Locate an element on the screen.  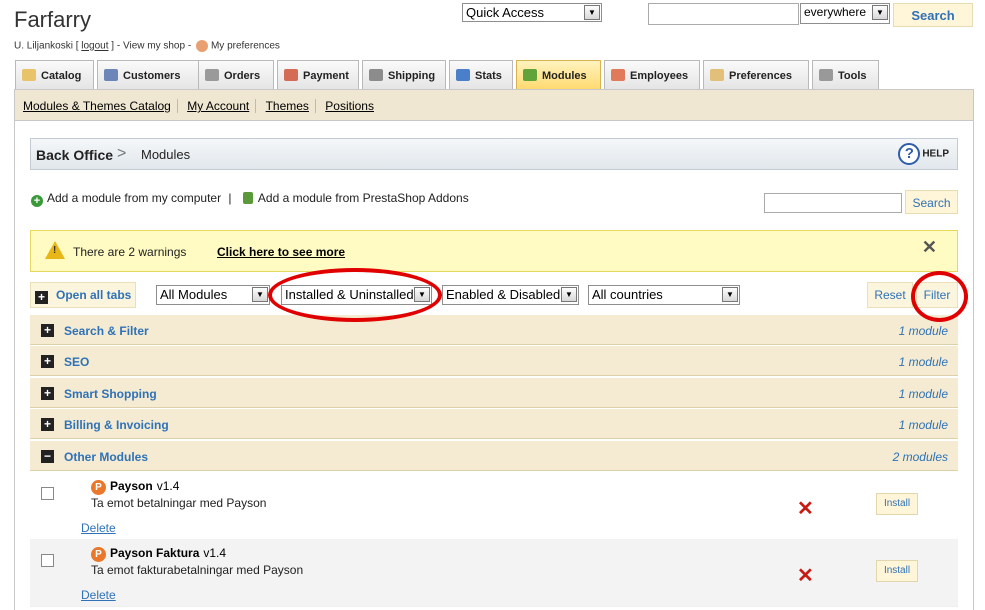
tab-label: Customers is located at coordinates (152, 76).